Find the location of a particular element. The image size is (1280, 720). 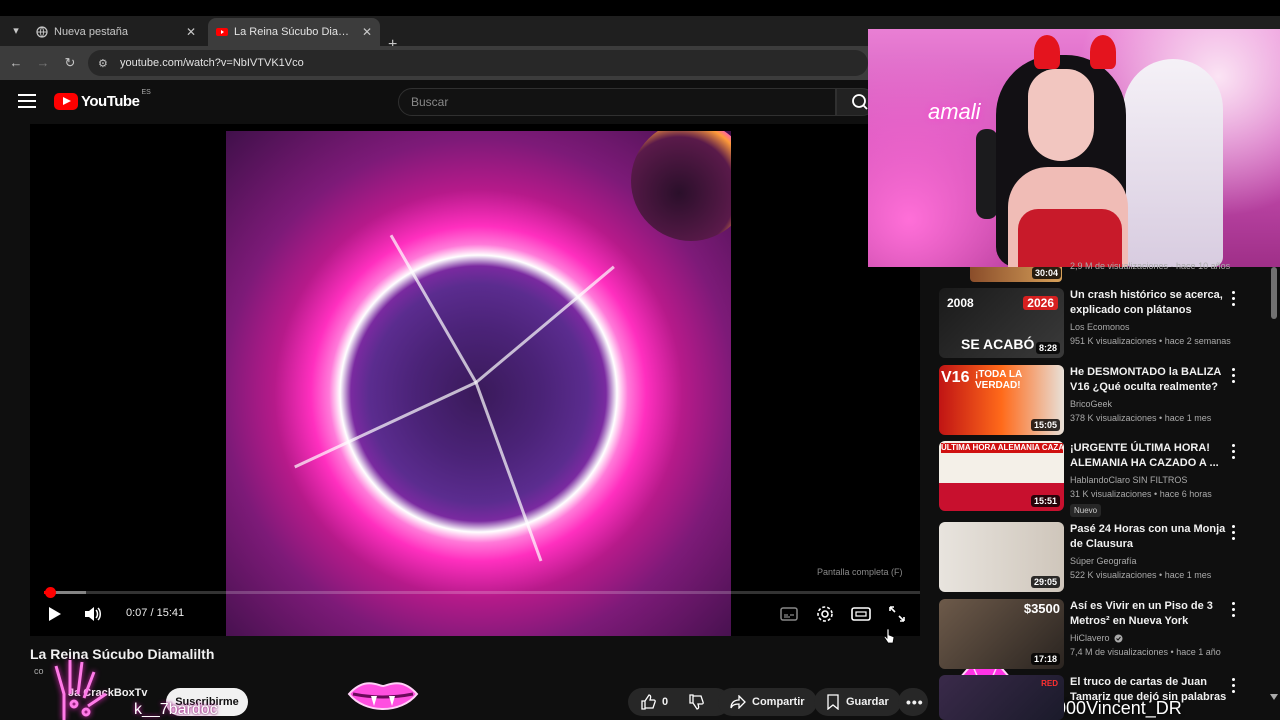

fullscreen-icon is located at coordinates (897, 614).